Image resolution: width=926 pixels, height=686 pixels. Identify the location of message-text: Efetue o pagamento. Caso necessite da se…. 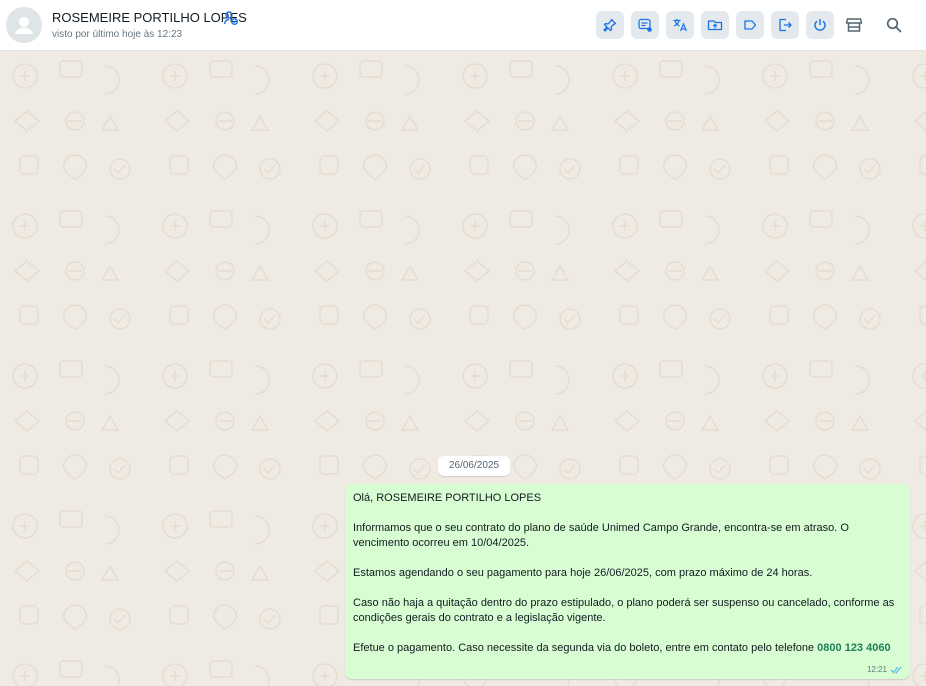
(584, 648).